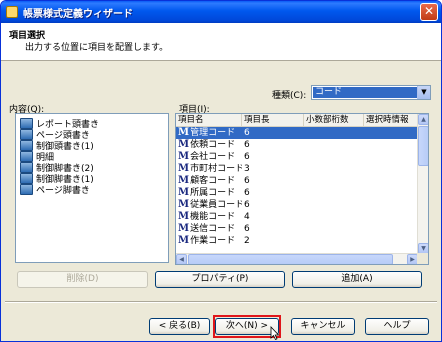  I want to click on column-header-selection-info: 選択時情報, so click(391, 120).